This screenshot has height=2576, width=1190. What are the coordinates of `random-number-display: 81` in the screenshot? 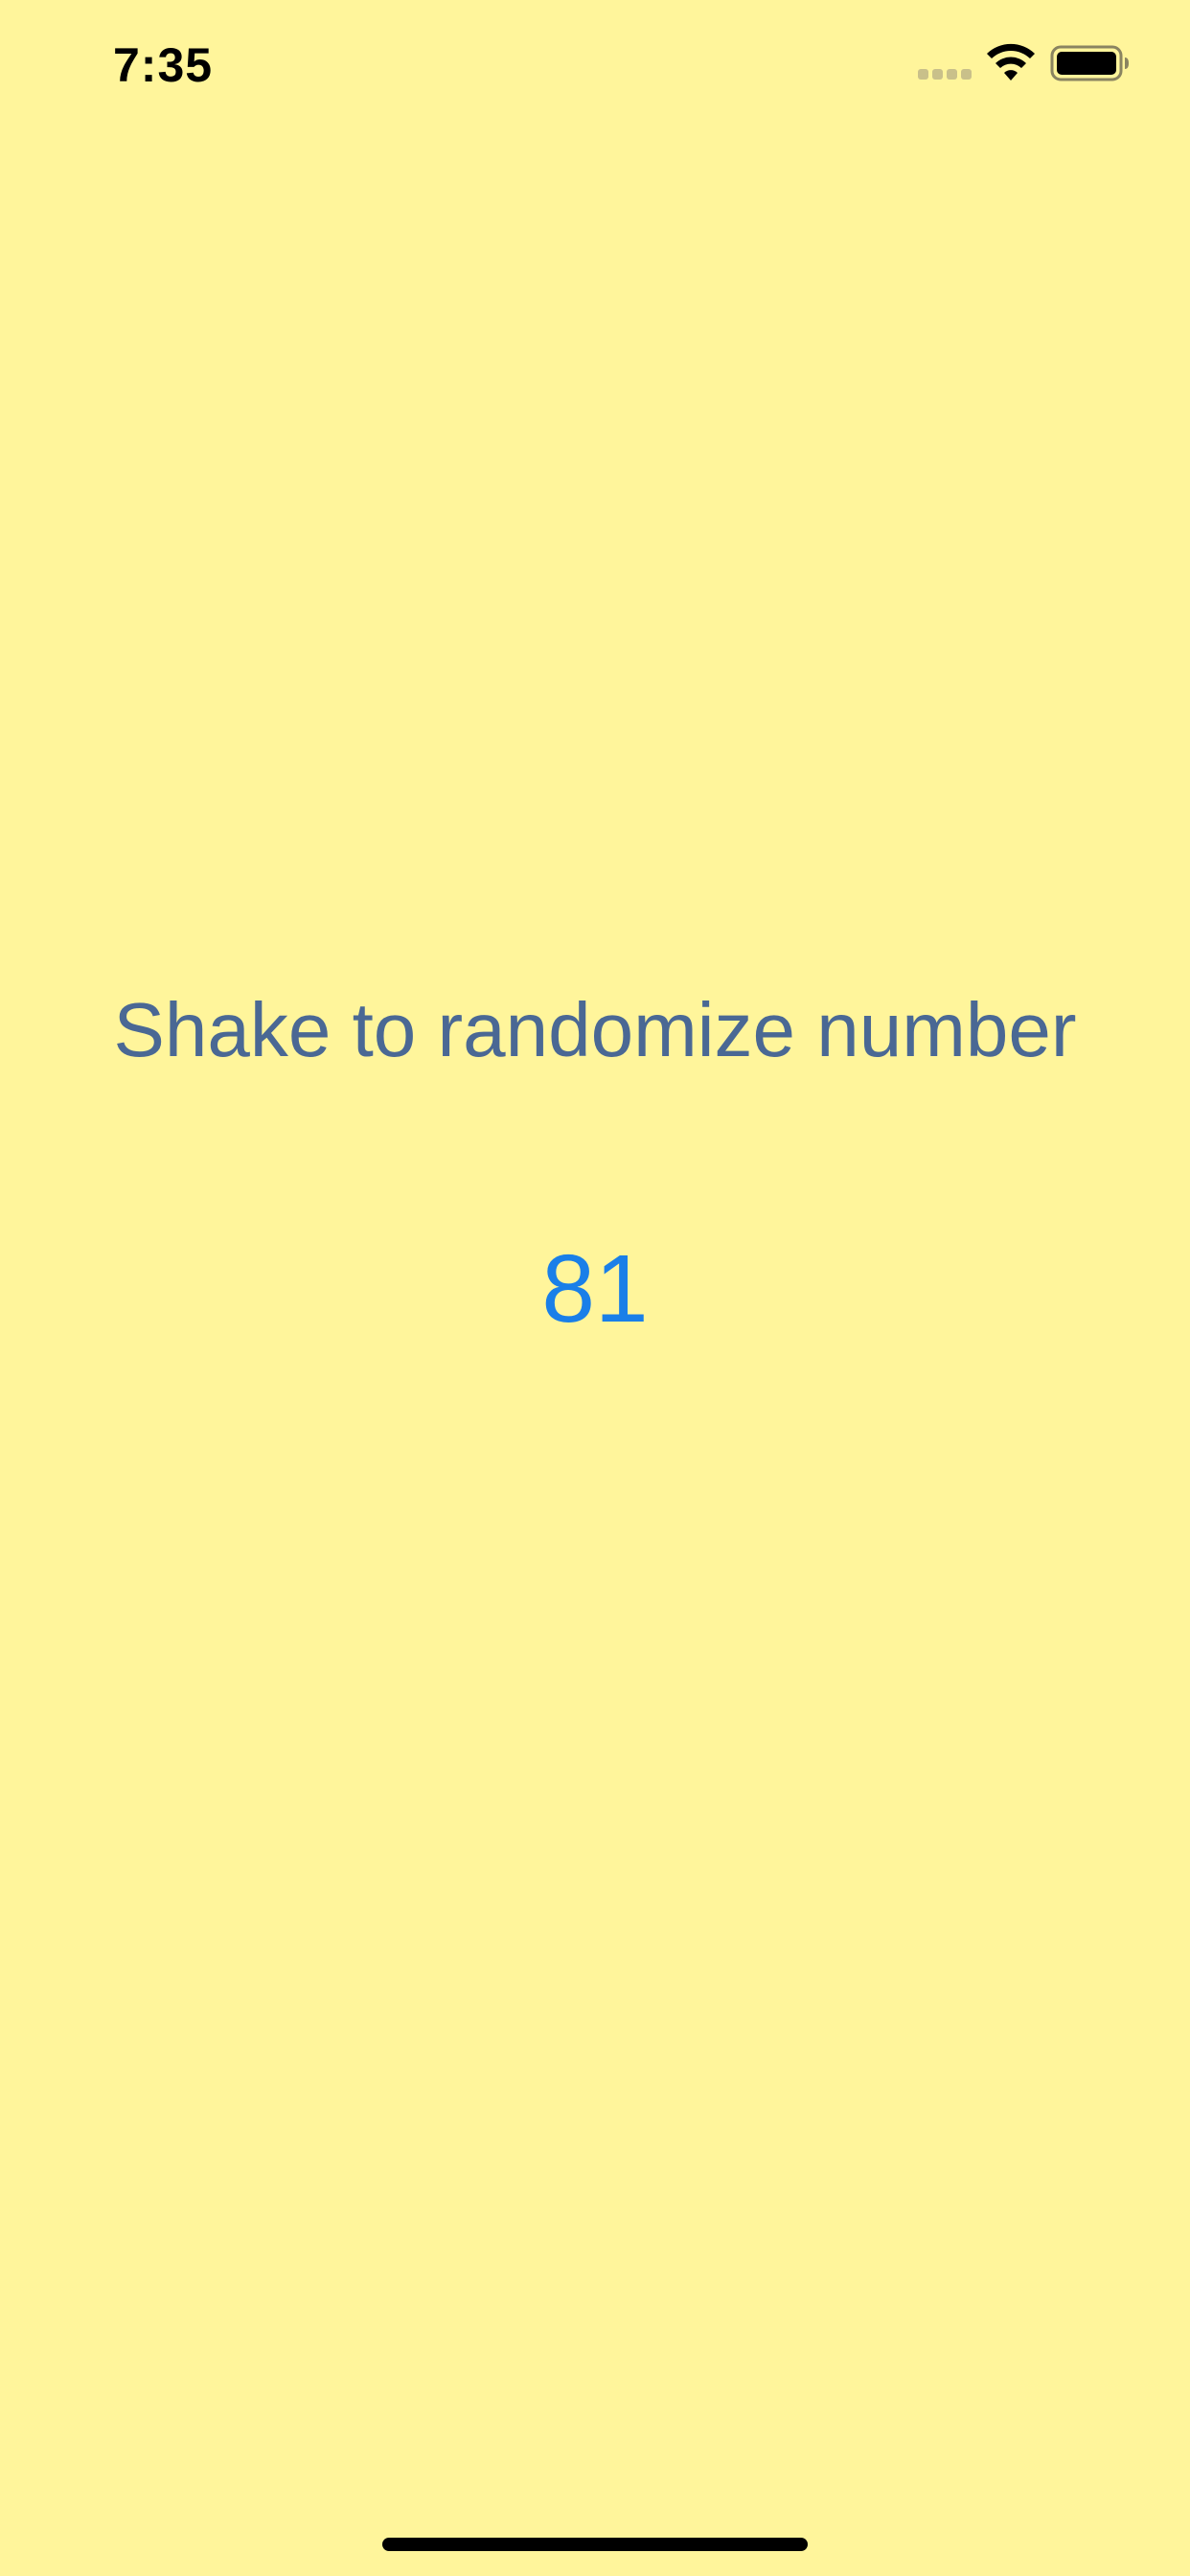 It's located at (595, 1289).